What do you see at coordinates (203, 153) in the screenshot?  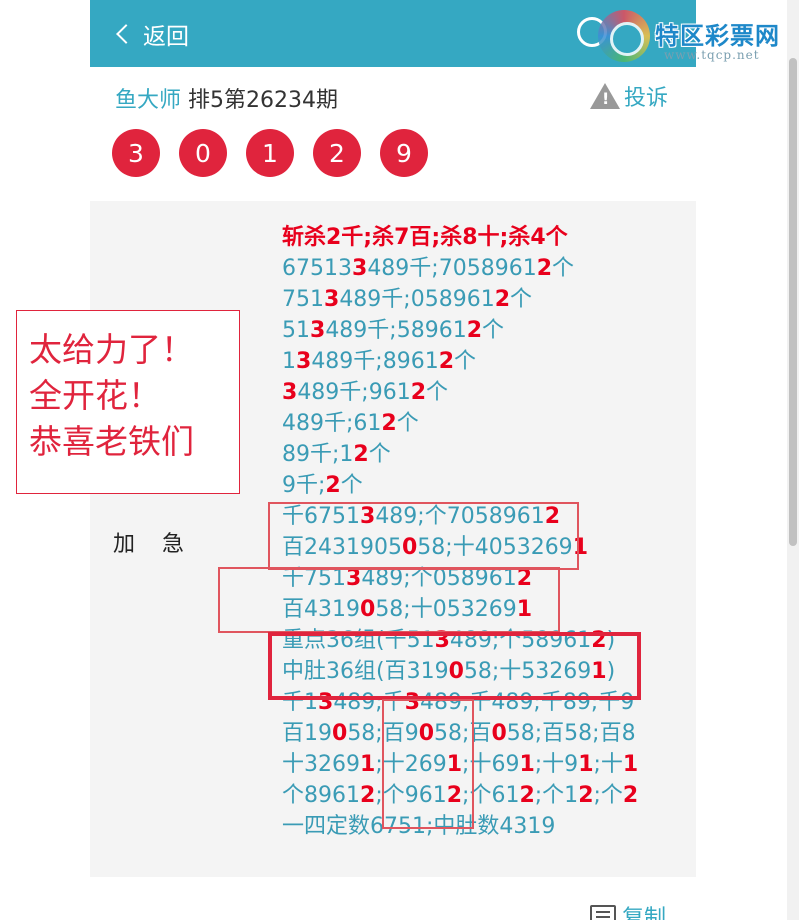 I see `number-ball: 0` at bounding box center [203, 153].